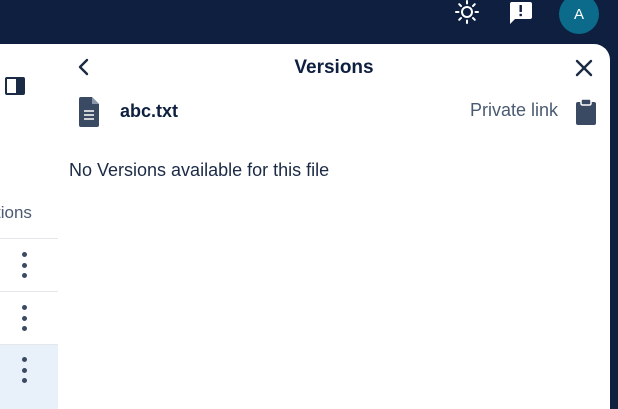  I want to click on feedback-icon, so click(521, 13).